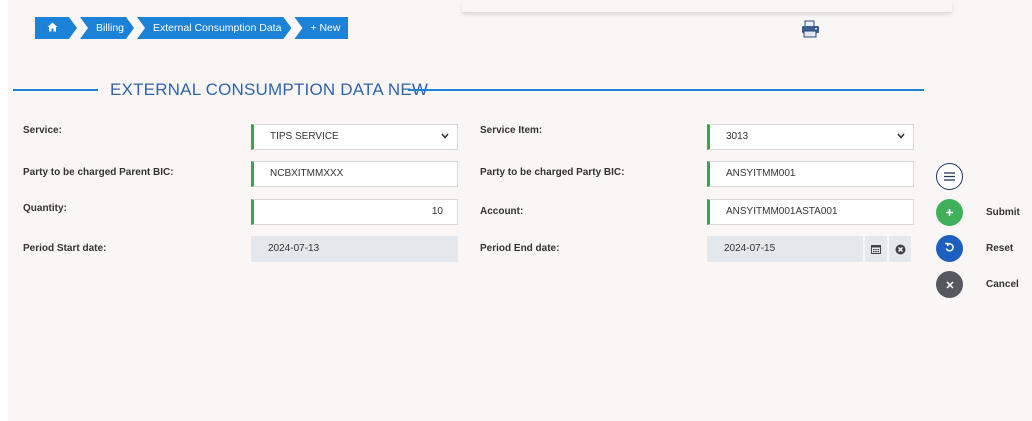  I want to click on service-item-select: 3013, so click(810, 137).